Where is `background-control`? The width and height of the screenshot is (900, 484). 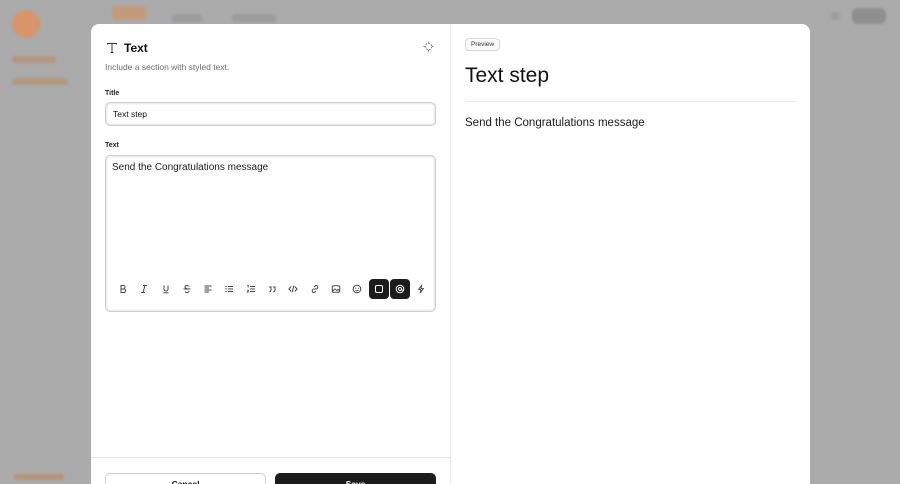
background-control is located at coordinates (835, 16).